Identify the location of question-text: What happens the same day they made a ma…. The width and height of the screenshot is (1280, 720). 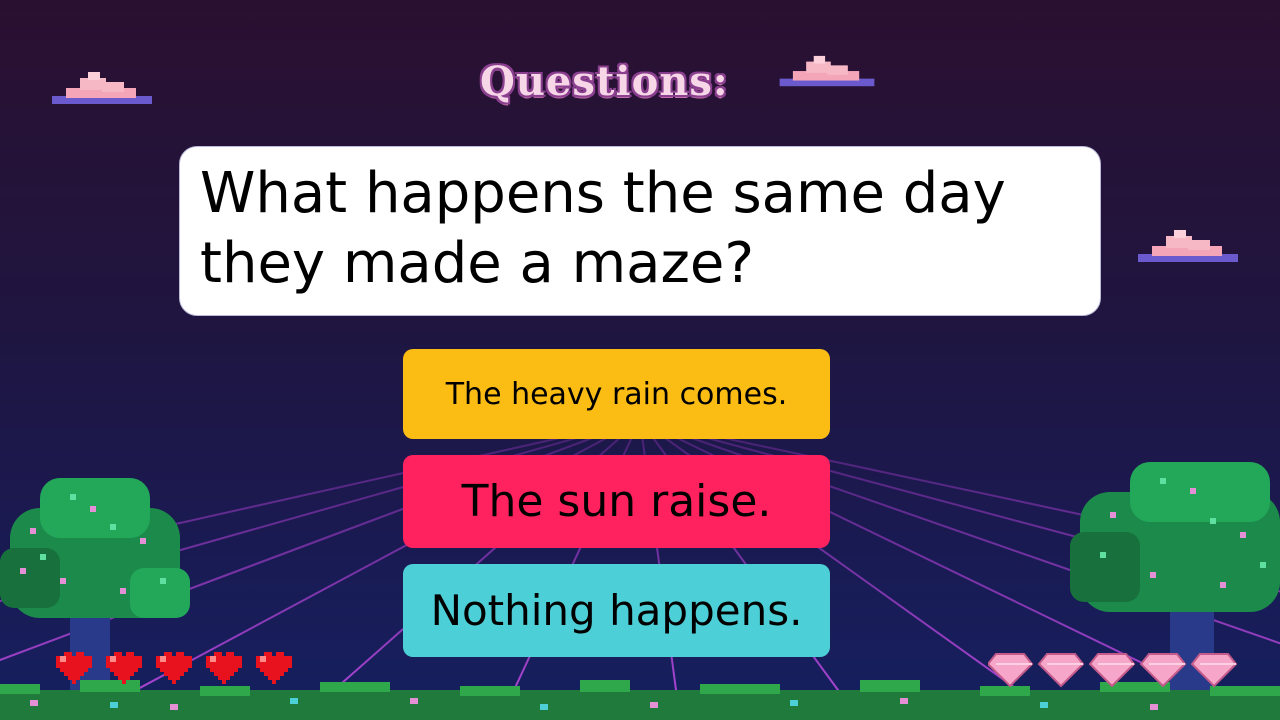
(603, 228).